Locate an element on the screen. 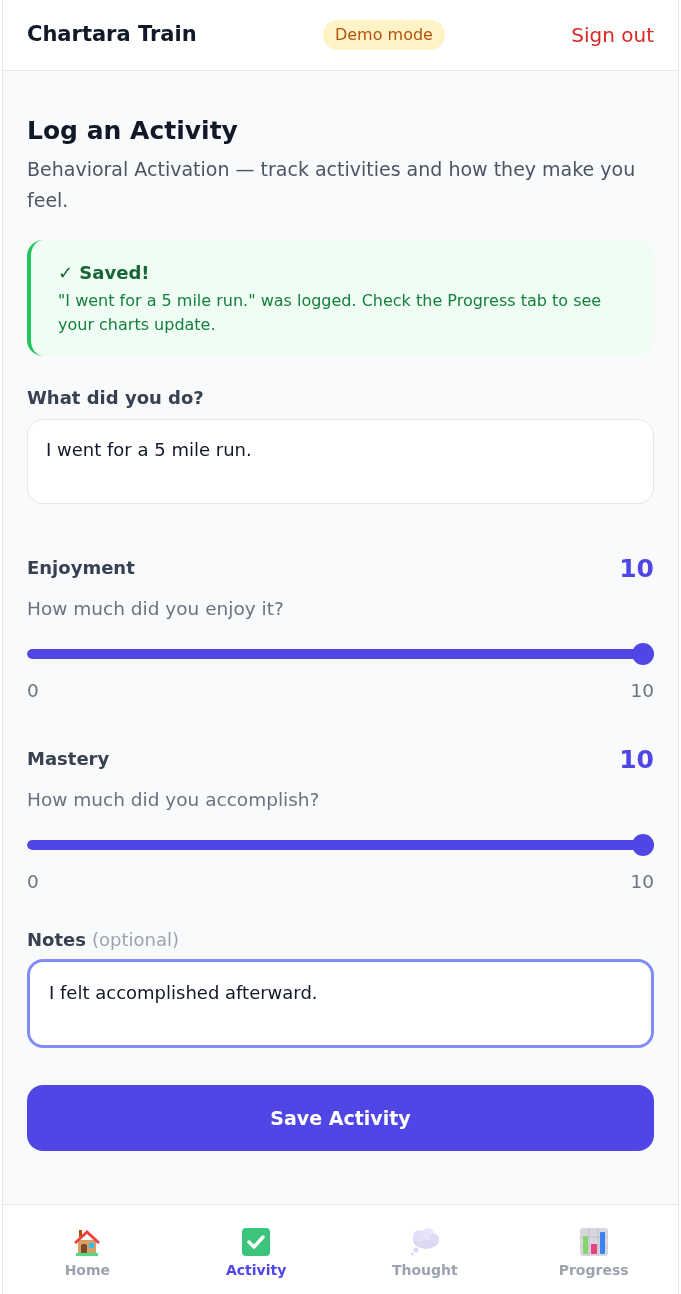 The width and height of the screenshot is (681, 1294). nav-tab: Activity is located at coordinates (256, 1249).